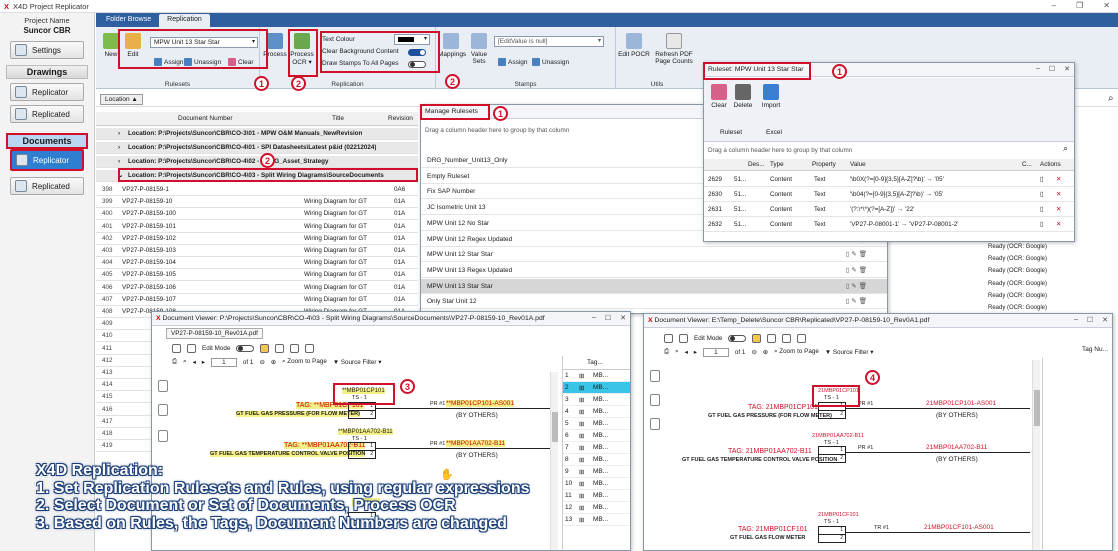 Image resolution: width=1118 pixels, height=551 pixels. I want to click on ruleset-list-item: MPW Unit 13 Regex Updated ▯✎🗑, so click(654, 270).